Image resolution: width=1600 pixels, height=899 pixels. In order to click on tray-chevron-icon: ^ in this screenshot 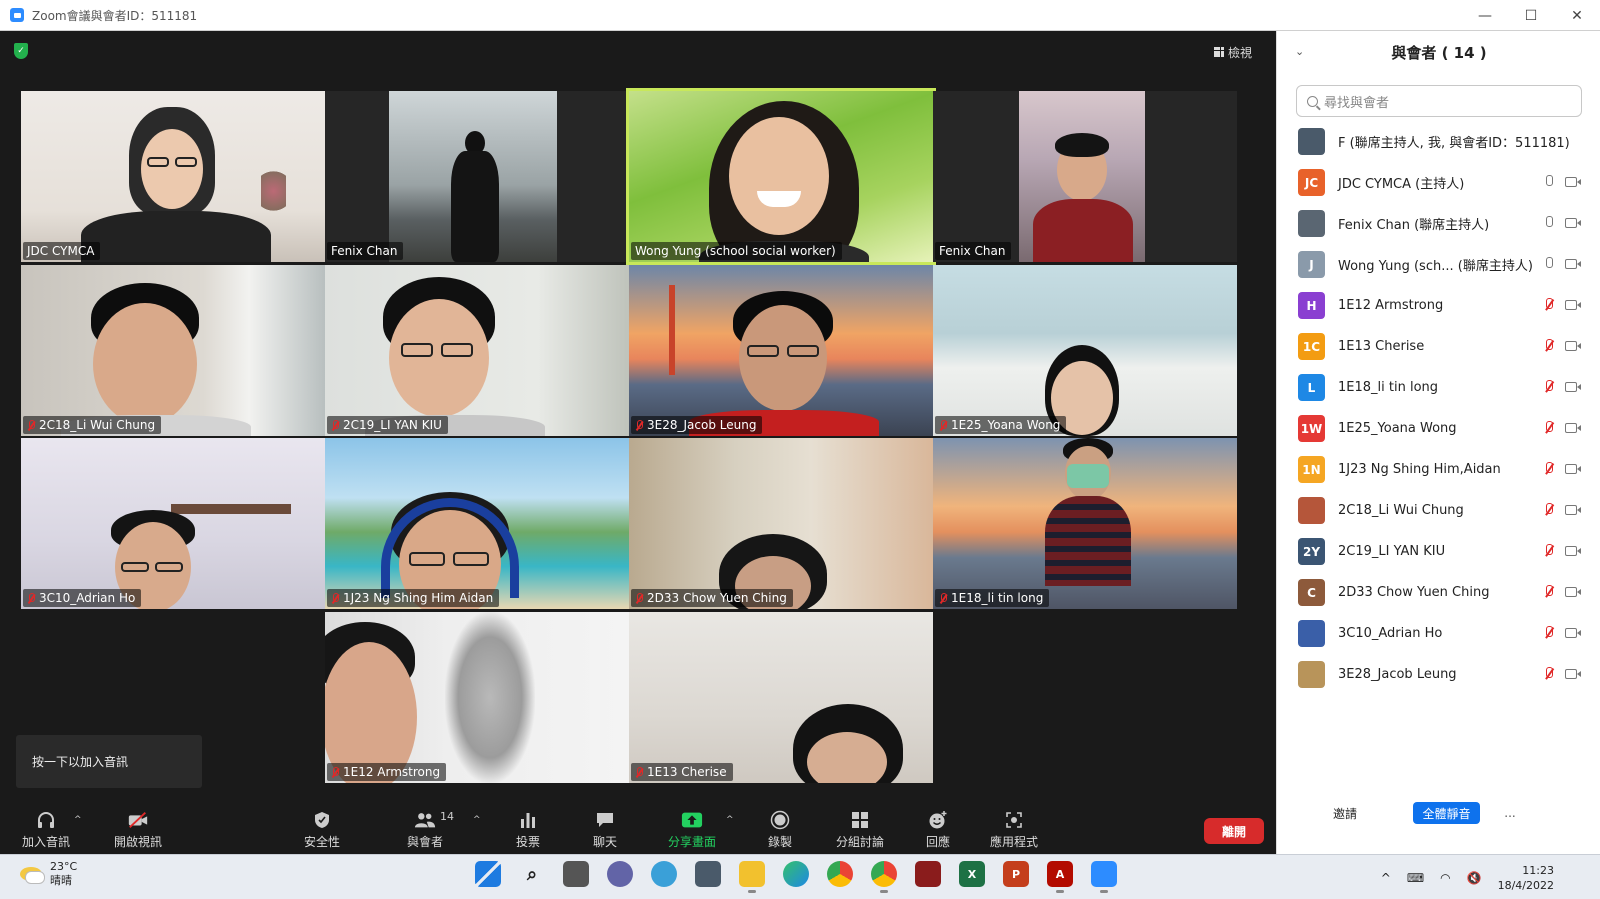, I will do `click(1386, 878)`.